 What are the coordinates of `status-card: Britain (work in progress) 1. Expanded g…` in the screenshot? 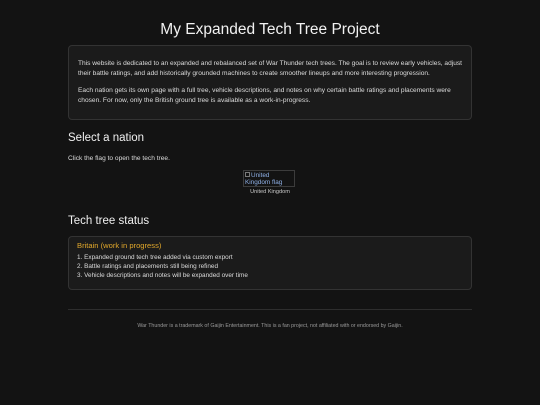 It's located at (270, 263).